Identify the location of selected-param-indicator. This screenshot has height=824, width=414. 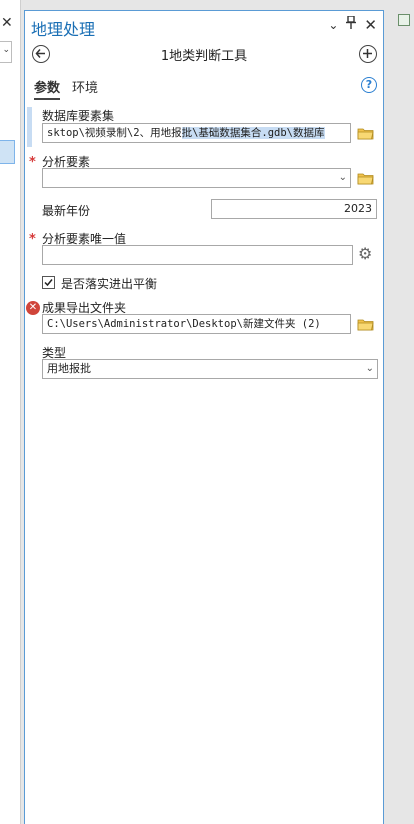
(29, 127).